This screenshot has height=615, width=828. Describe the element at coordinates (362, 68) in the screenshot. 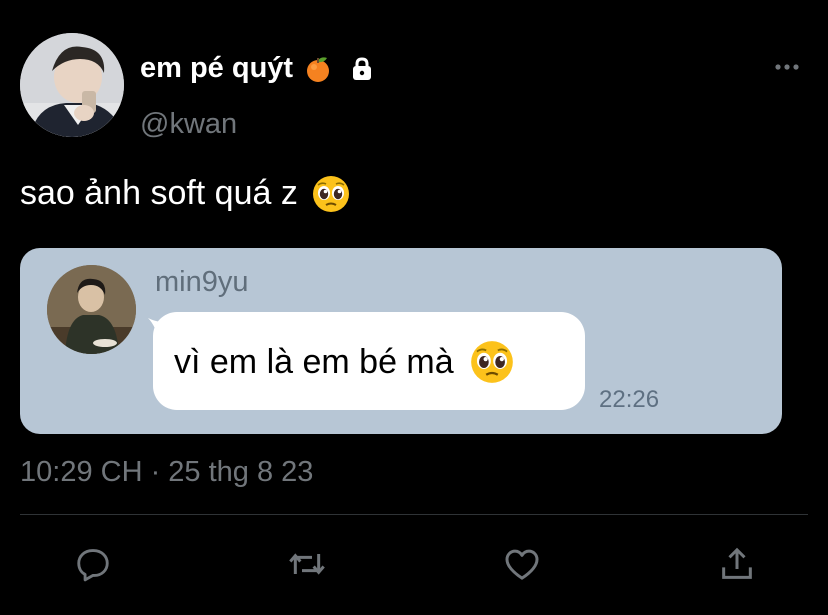

I see `lock-icon` at that location.